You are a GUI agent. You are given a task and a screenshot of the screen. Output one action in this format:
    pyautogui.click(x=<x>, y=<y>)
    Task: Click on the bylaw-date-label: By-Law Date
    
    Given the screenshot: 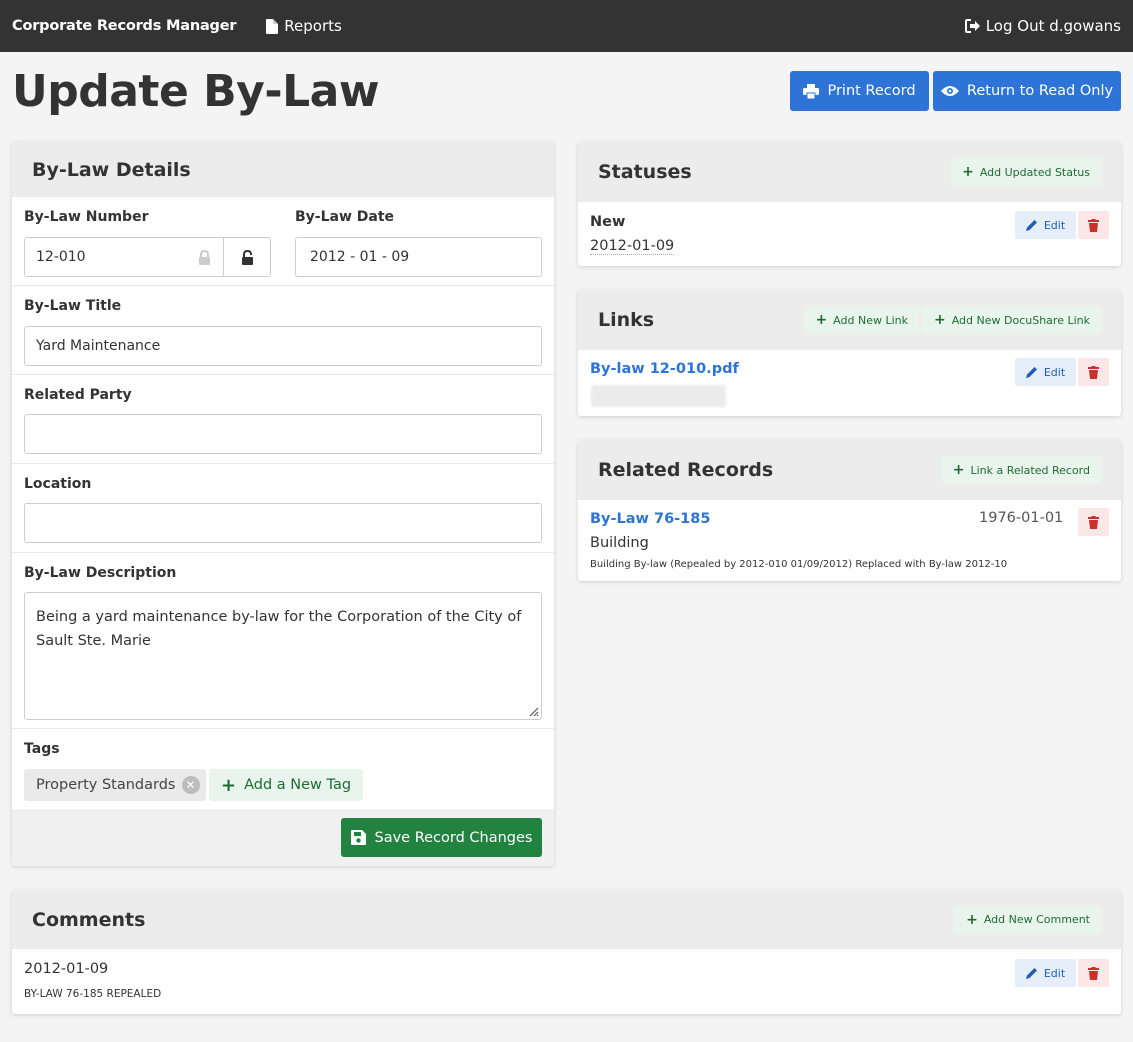 What is the action you would take?
    pyautogui.click(x=345, y=217)
    